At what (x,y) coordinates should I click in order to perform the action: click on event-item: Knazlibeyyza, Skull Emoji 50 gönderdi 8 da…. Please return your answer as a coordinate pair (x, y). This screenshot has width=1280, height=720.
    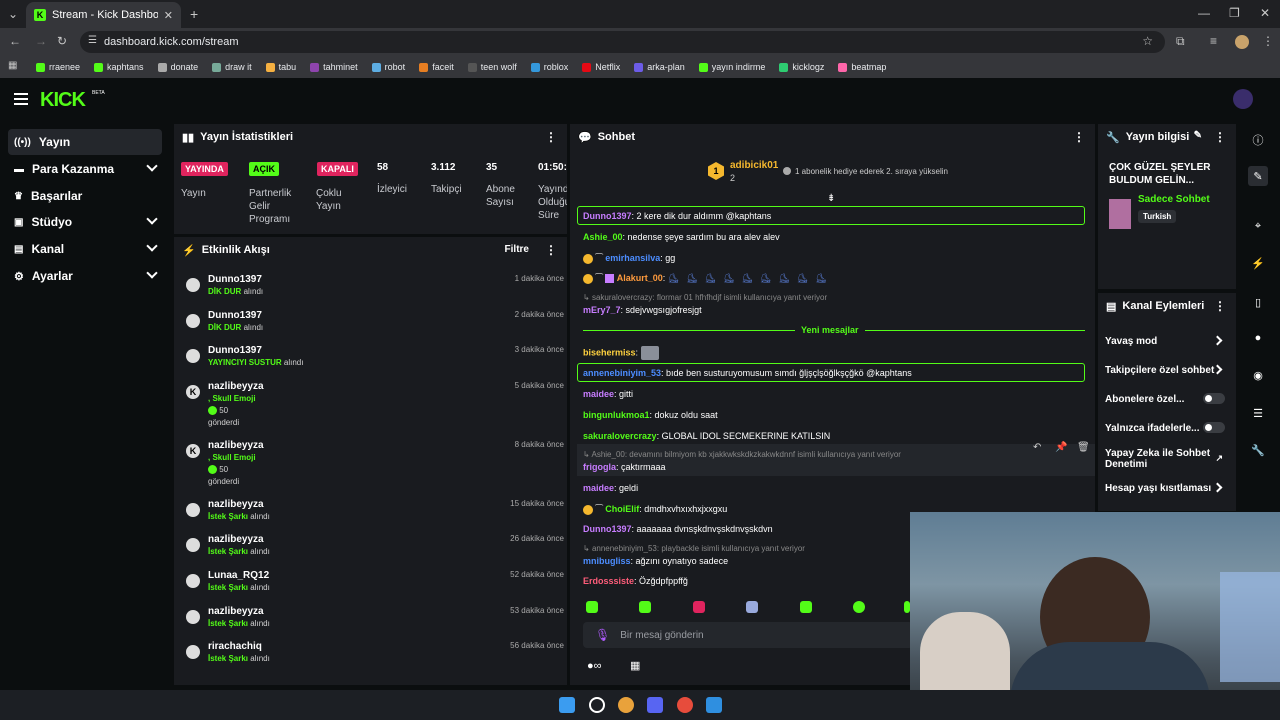
    Looking at the image, I should click on (374, 468).